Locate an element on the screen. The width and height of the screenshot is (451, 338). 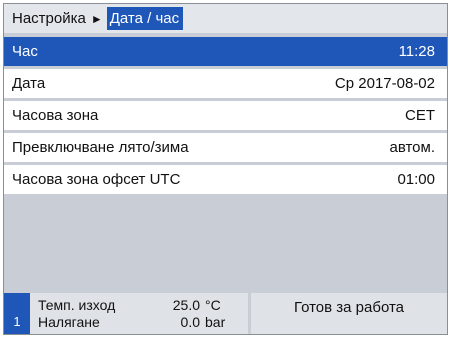
reading-value: 0.0 is located at coordinates (190, 322).